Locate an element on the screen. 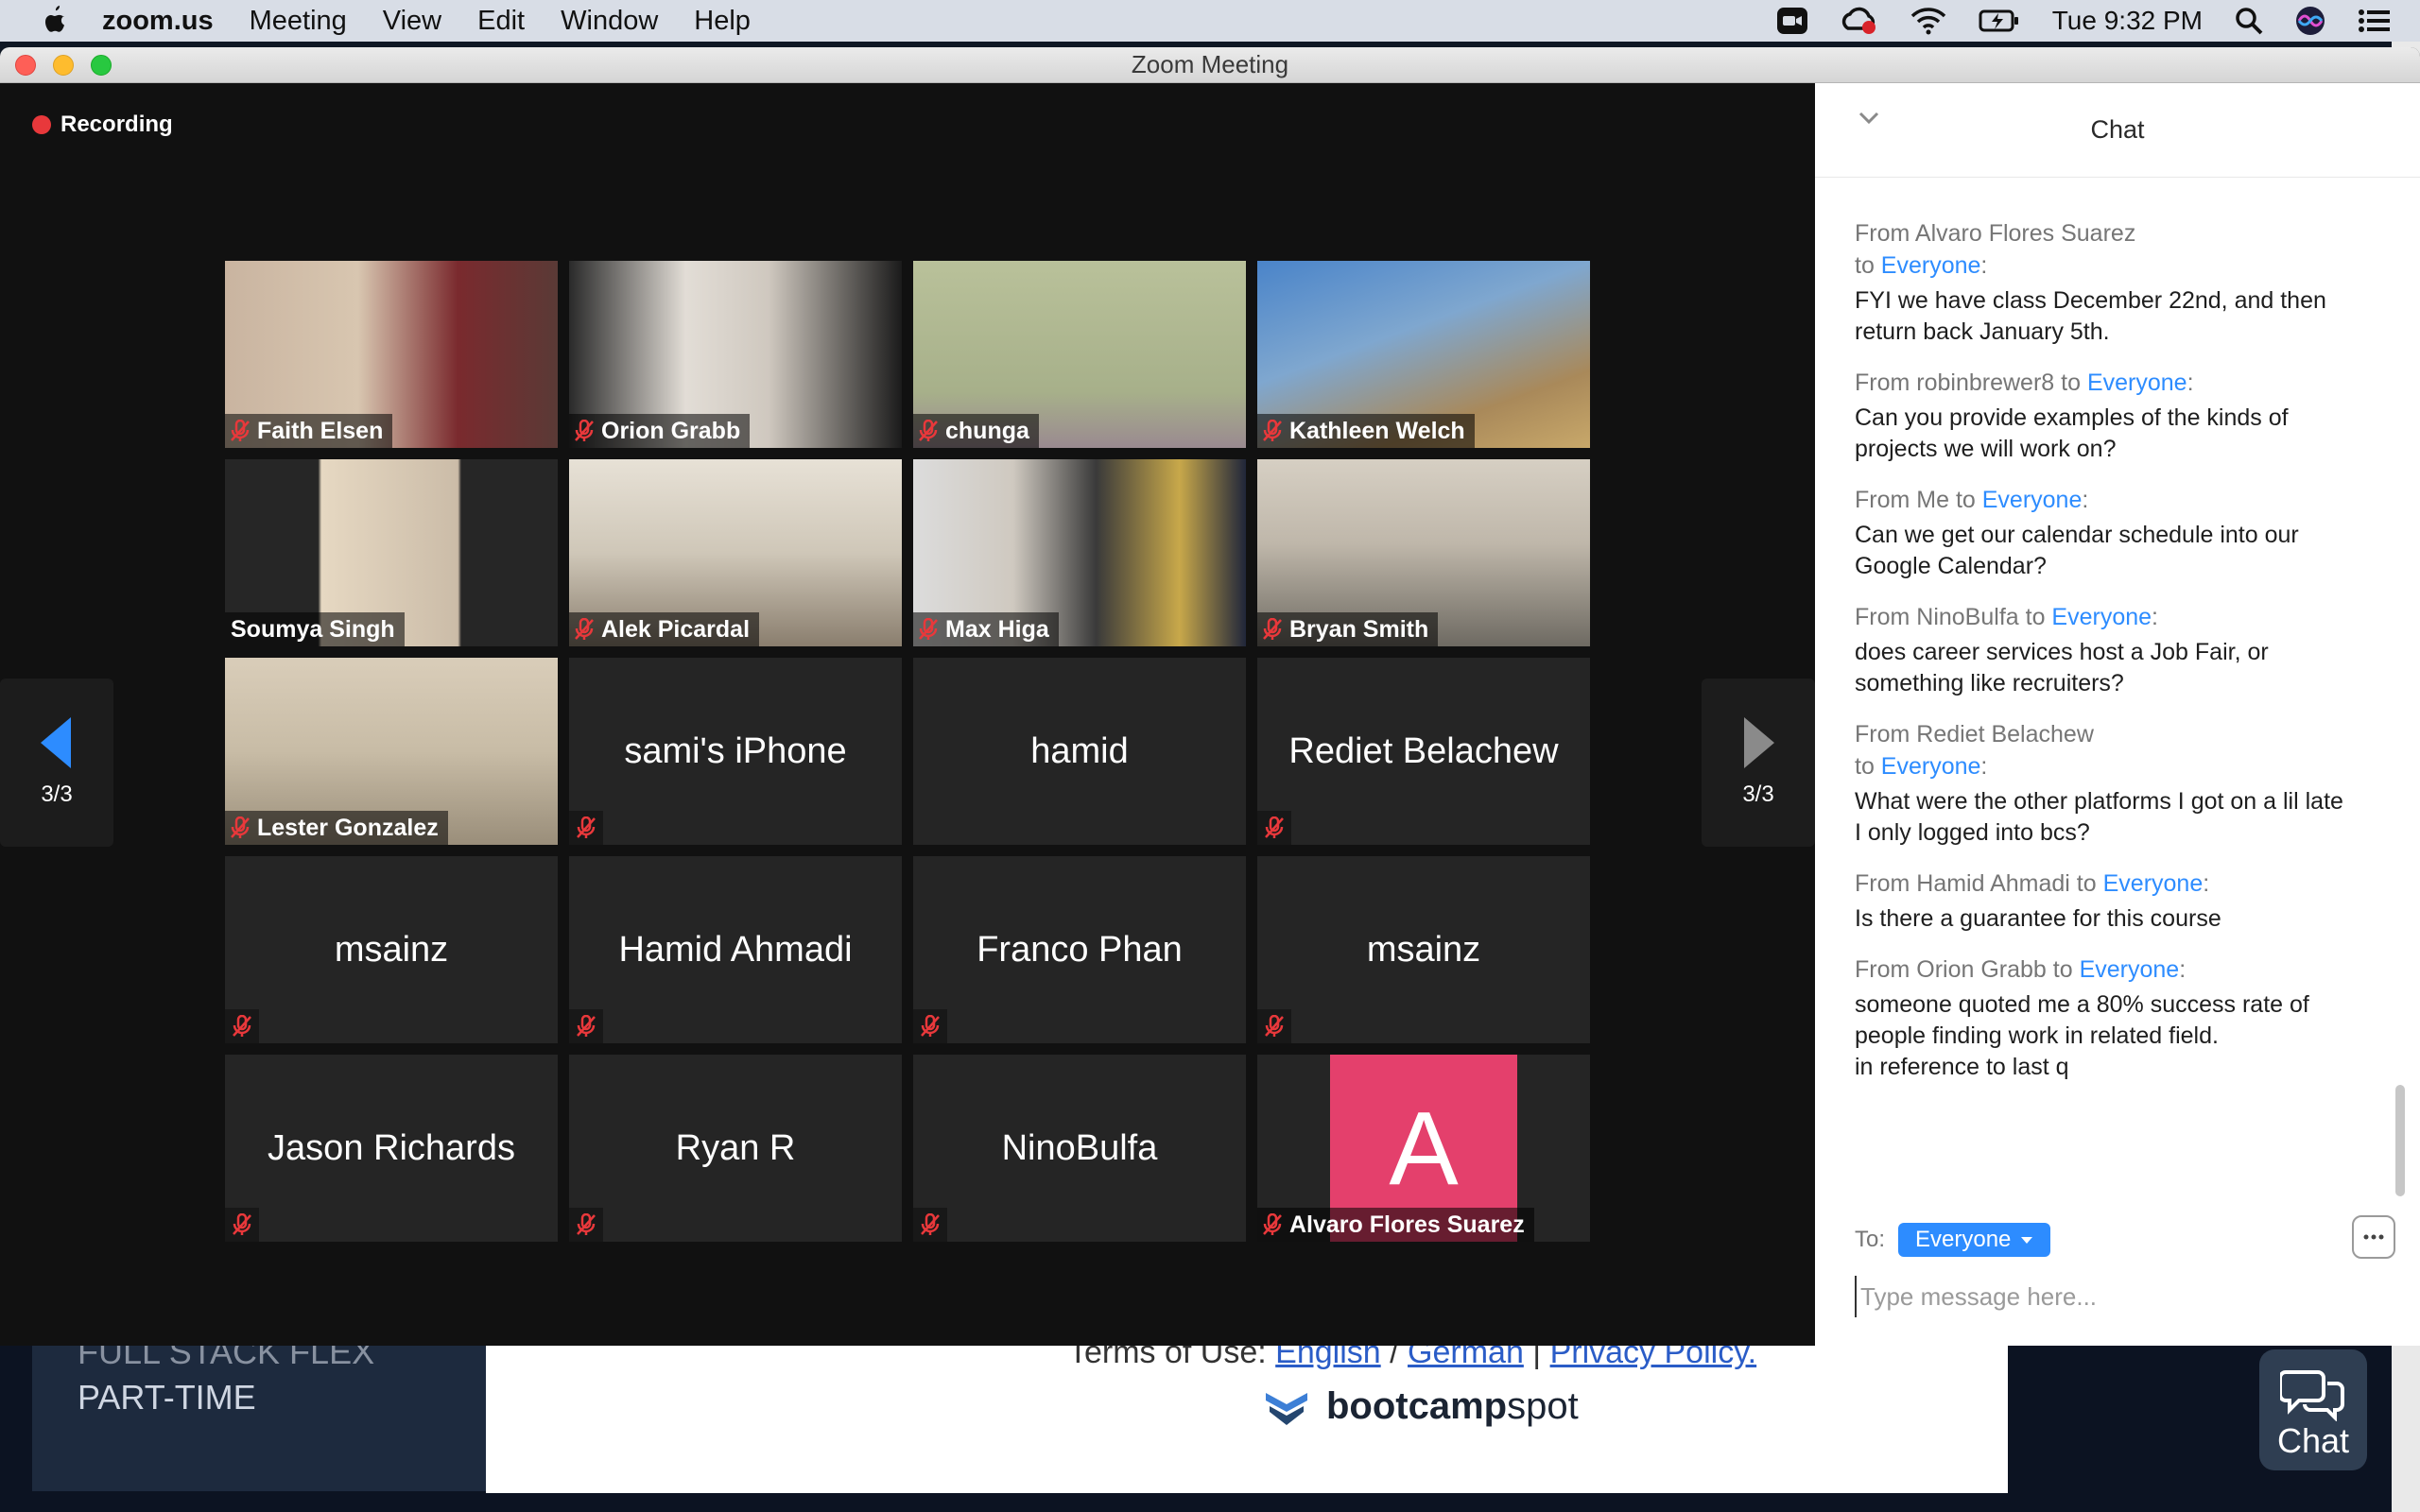 The height and width of the screenshot is (1512, 2420). creative-cloud-icon is located at coordinates (1859, 21).